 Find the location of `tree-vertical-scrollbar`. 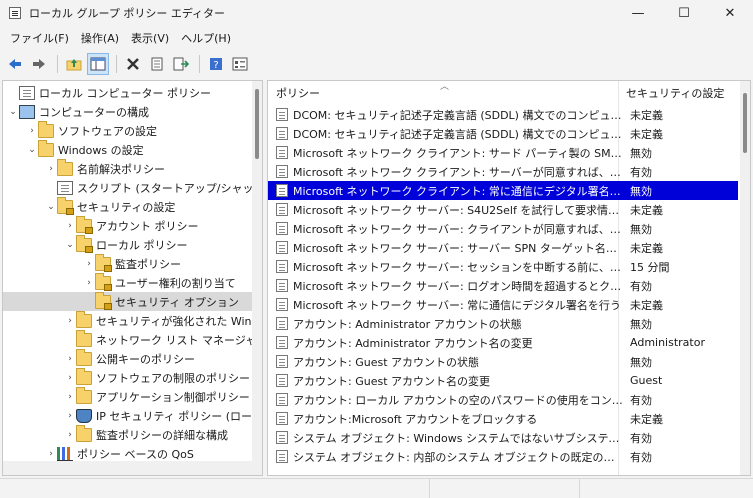

tree-vertical-scrollbar is located at coordinates (257, 272).